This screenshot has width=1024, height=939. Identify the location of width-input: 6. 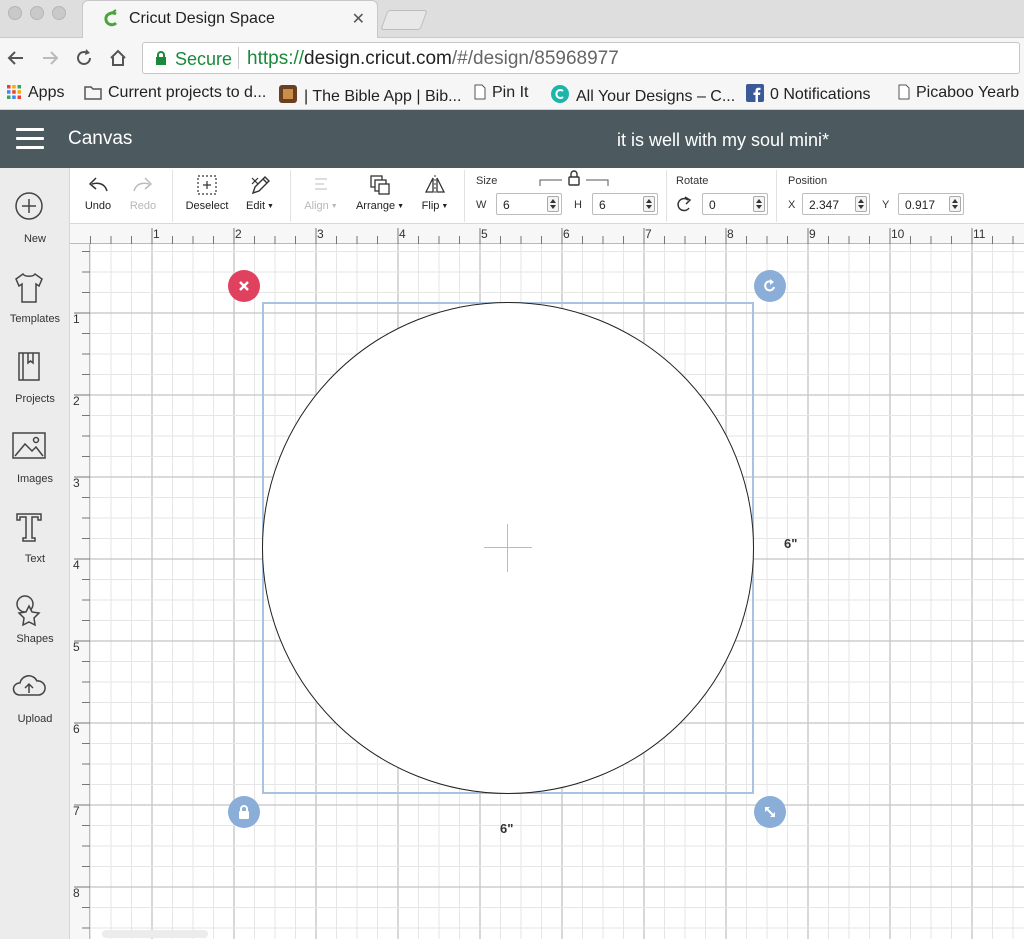
(529, 204).